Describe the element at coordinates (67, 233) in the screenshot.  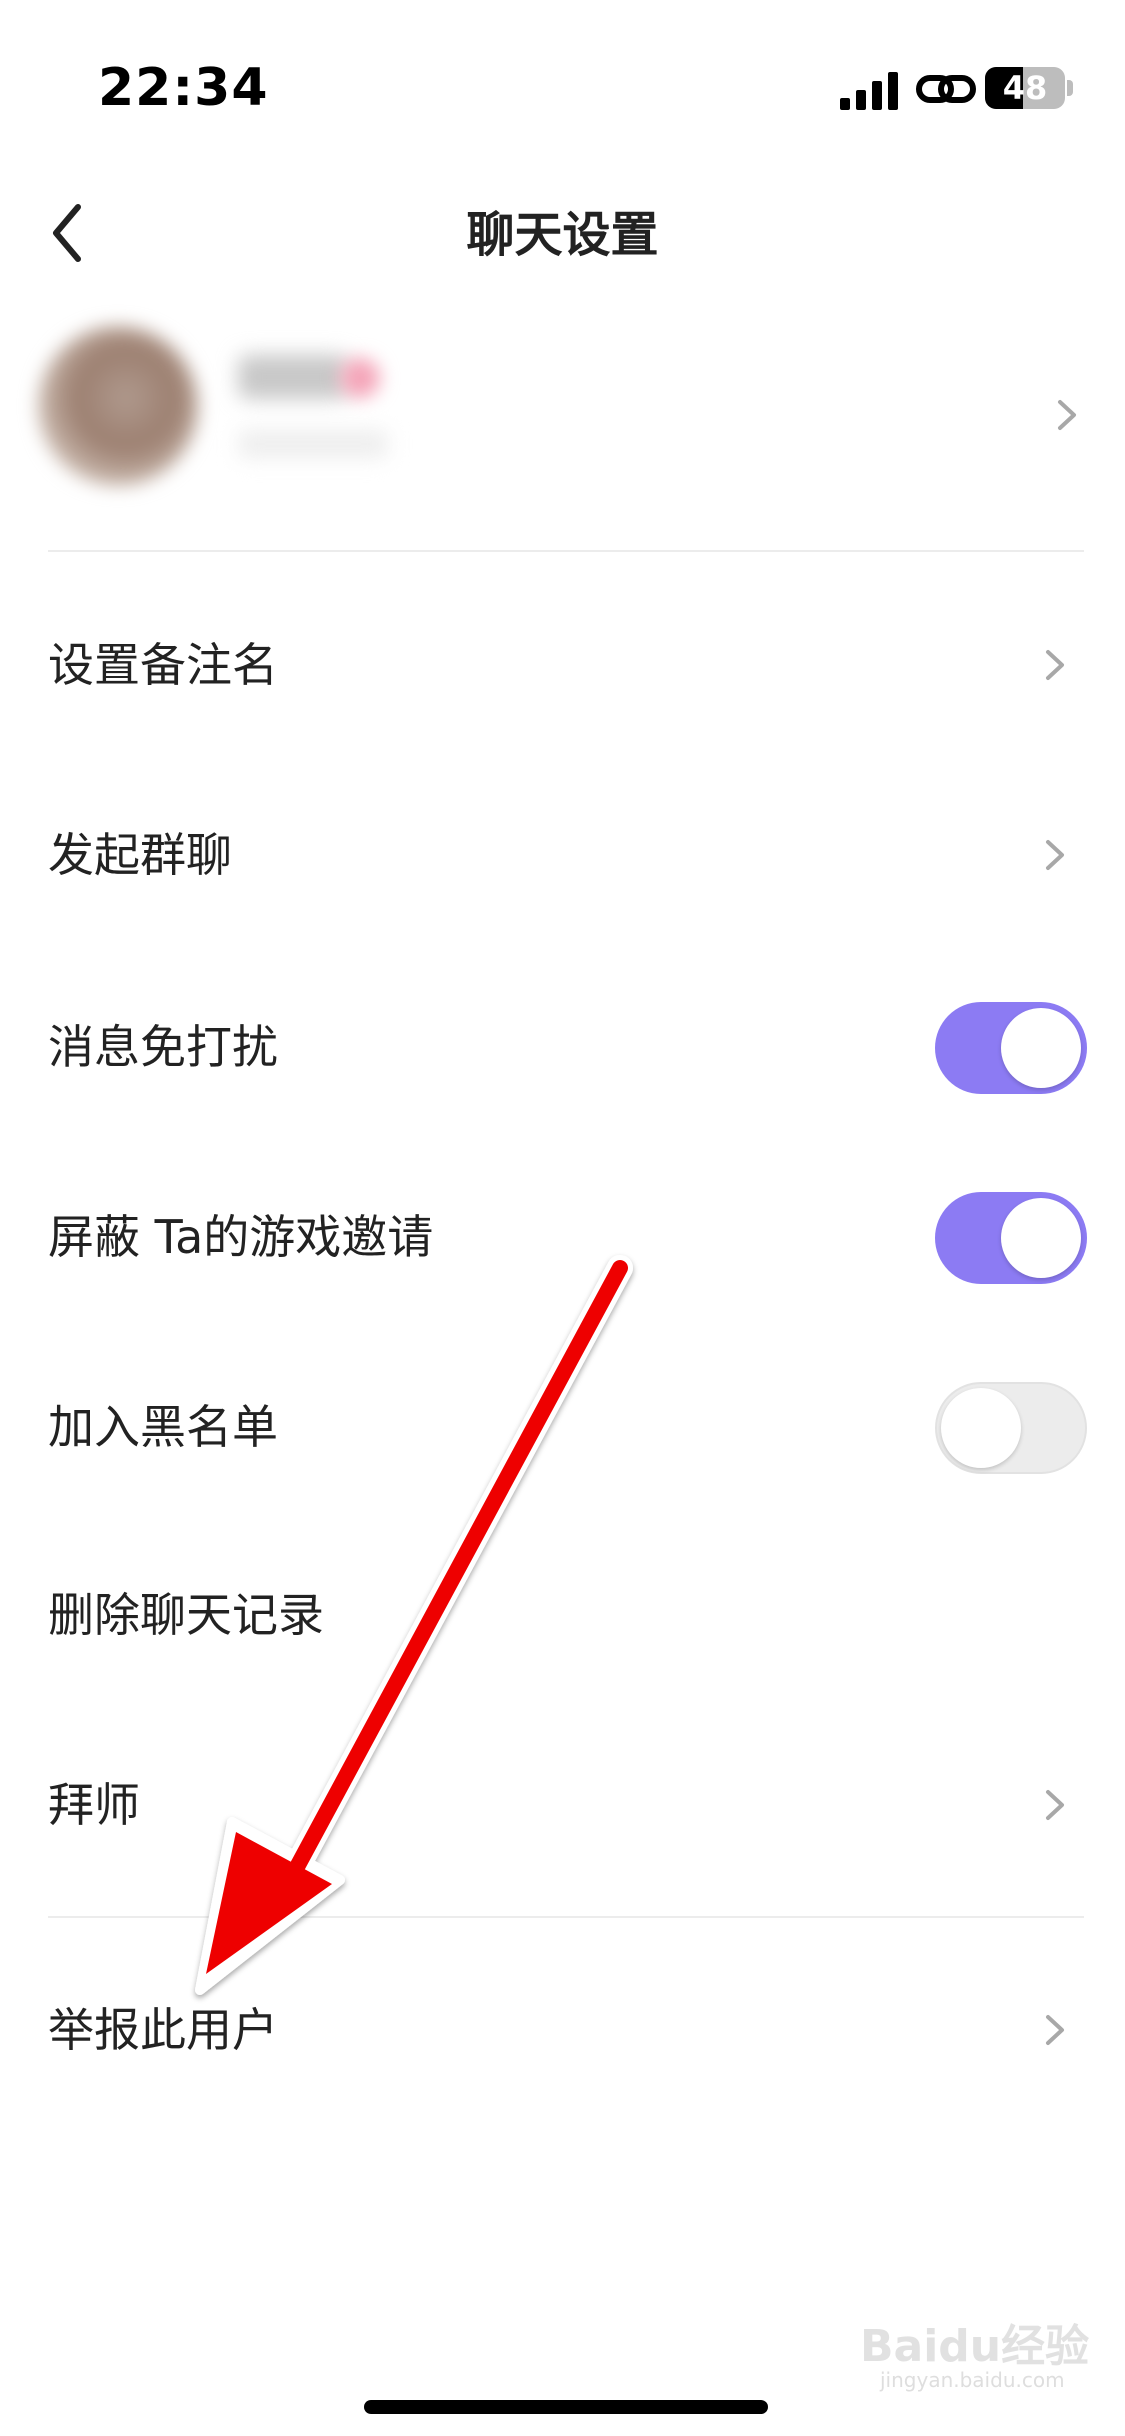
I see `chevron-left-icon` at that location.